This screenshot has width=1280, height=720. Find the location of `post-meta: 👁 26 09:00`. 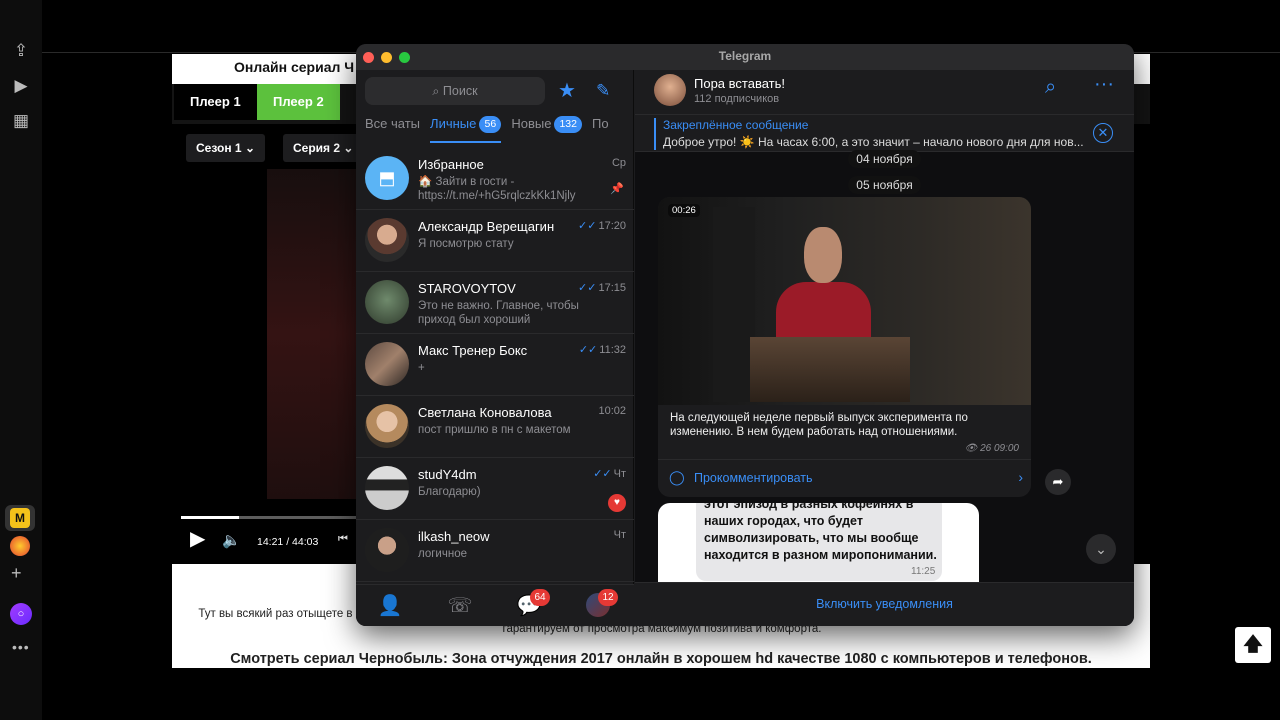

post-meta: 👁 26 09:00 is located at coordinates (992, 448).